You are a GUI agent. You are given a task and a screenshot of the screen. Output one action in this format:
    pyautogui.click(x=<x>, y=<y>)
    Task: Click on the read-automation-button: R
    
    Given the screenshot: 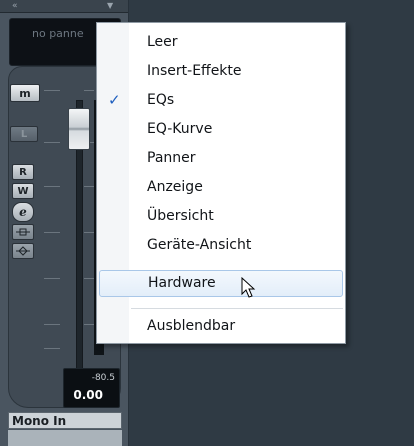 What is the action you would take?
    pyautogui.click(x=23, y=172)
    